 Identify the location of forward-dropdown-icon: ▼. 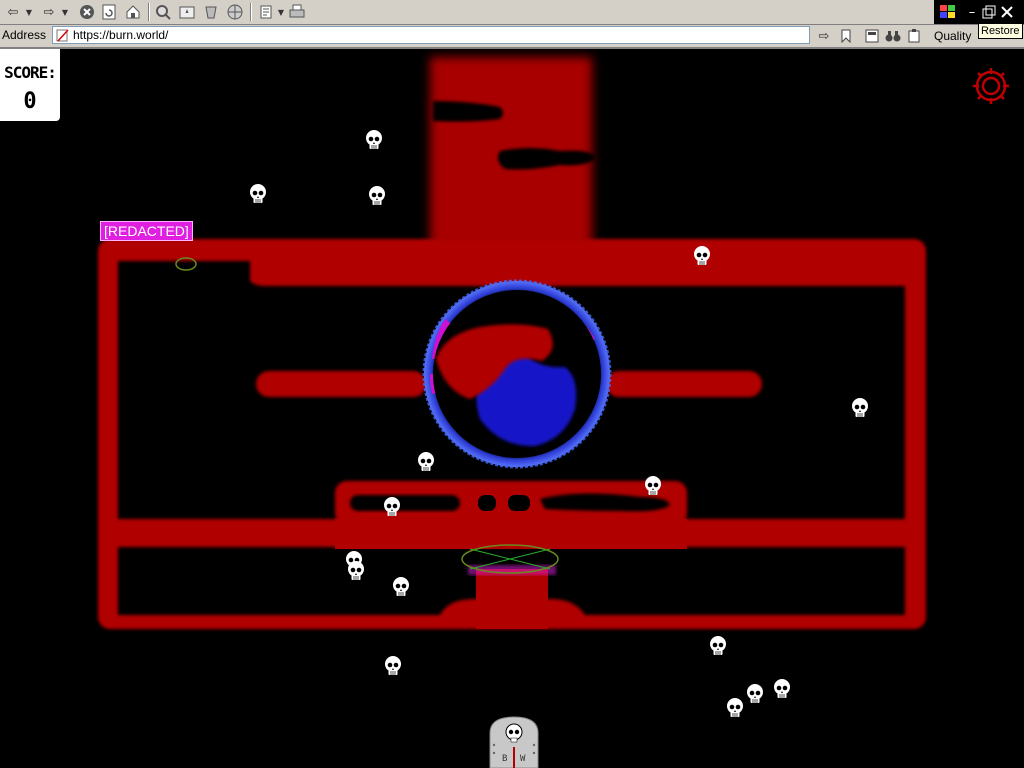
(65, 12).